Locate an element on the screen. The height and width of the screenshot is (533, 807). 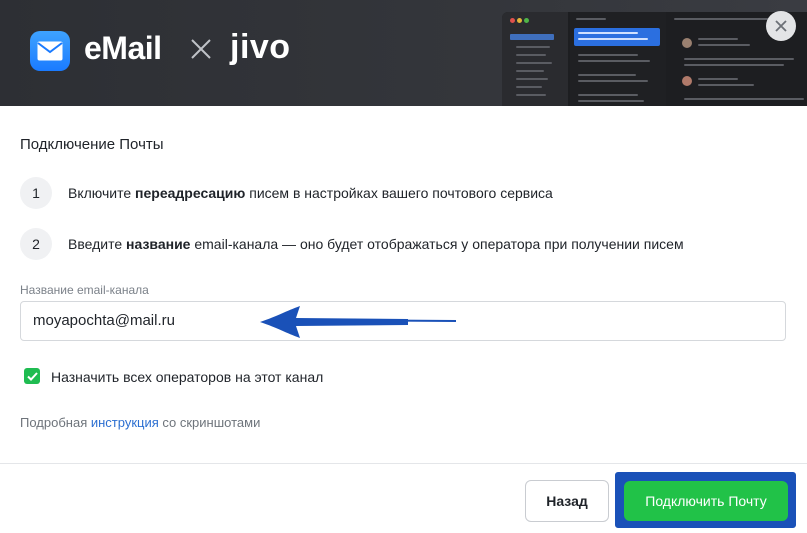
cross-icon is located at coordinates (201, 51).